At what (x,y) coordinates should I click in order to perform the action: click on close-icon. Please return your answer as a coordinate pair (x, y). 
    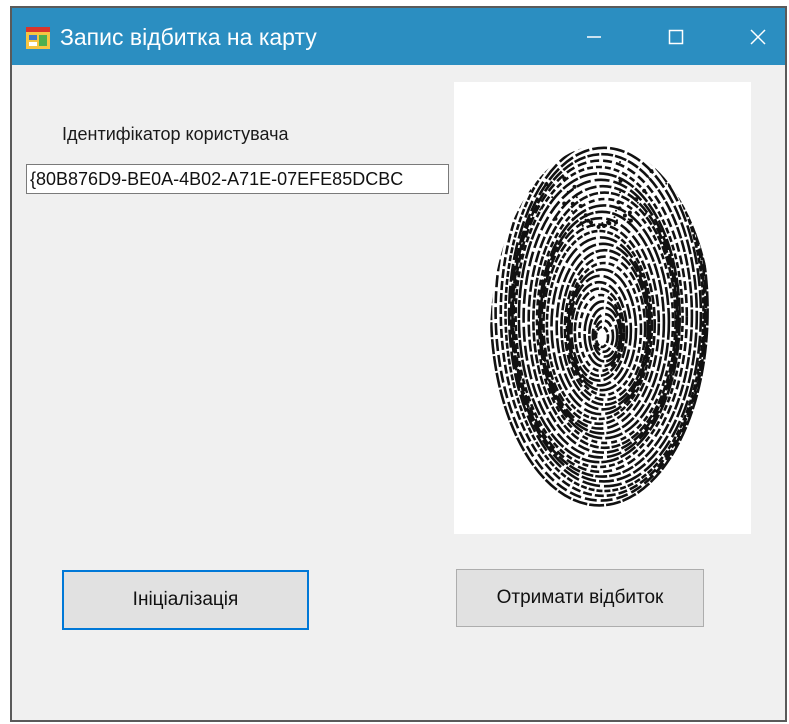
    Looking at the image, I should click on (758, 36).